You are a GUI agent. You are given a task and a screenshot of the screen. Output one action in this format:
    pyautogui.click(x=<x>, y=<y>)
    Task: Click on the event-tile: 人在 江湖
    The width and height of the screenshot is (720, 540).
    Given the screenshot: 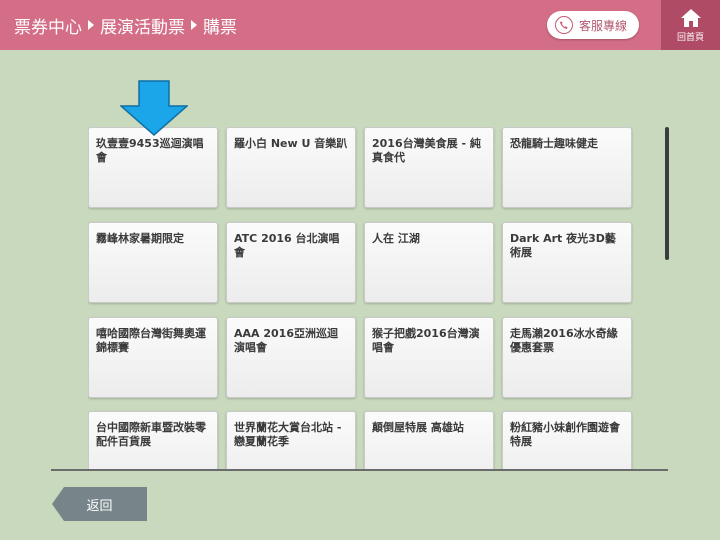 What is the action you would take?
    pyautogui.click(x=429, y=262)
    